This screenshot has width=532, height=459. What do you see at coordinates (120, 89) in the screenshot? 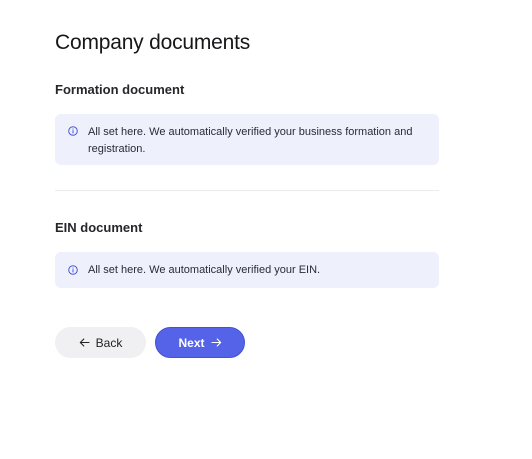
I see `formation-document-heading: Formation document` at bounding box center [120, 89].